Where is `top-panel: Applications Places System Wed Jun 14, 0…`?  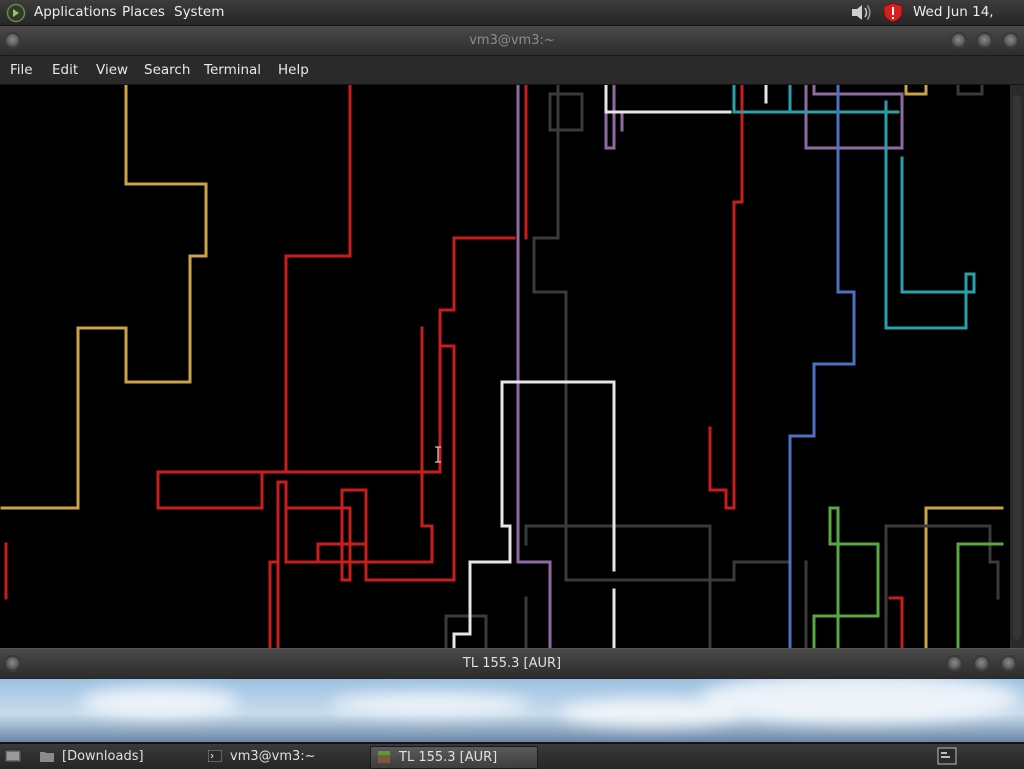 top-panel: Applications Places System Wed Jun 14, 0… is located at coordinates (512, 22).